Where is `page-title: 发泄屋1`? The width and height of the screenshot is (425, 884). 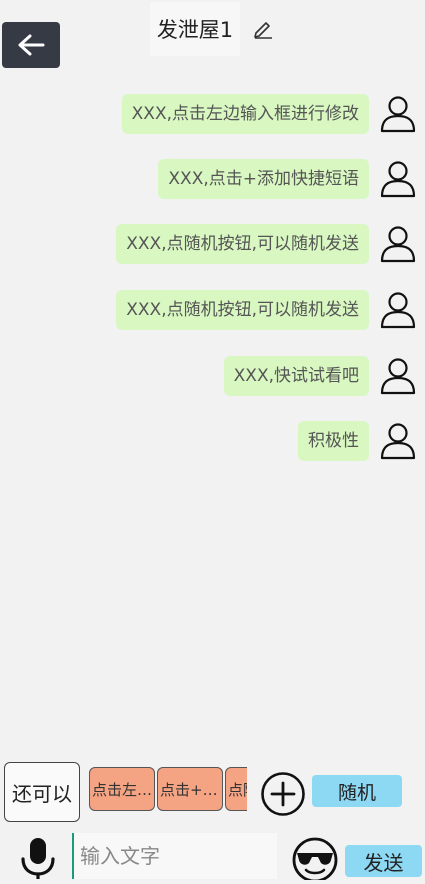
page-title: 发泄屋1 is located at coordinates (195, 30).